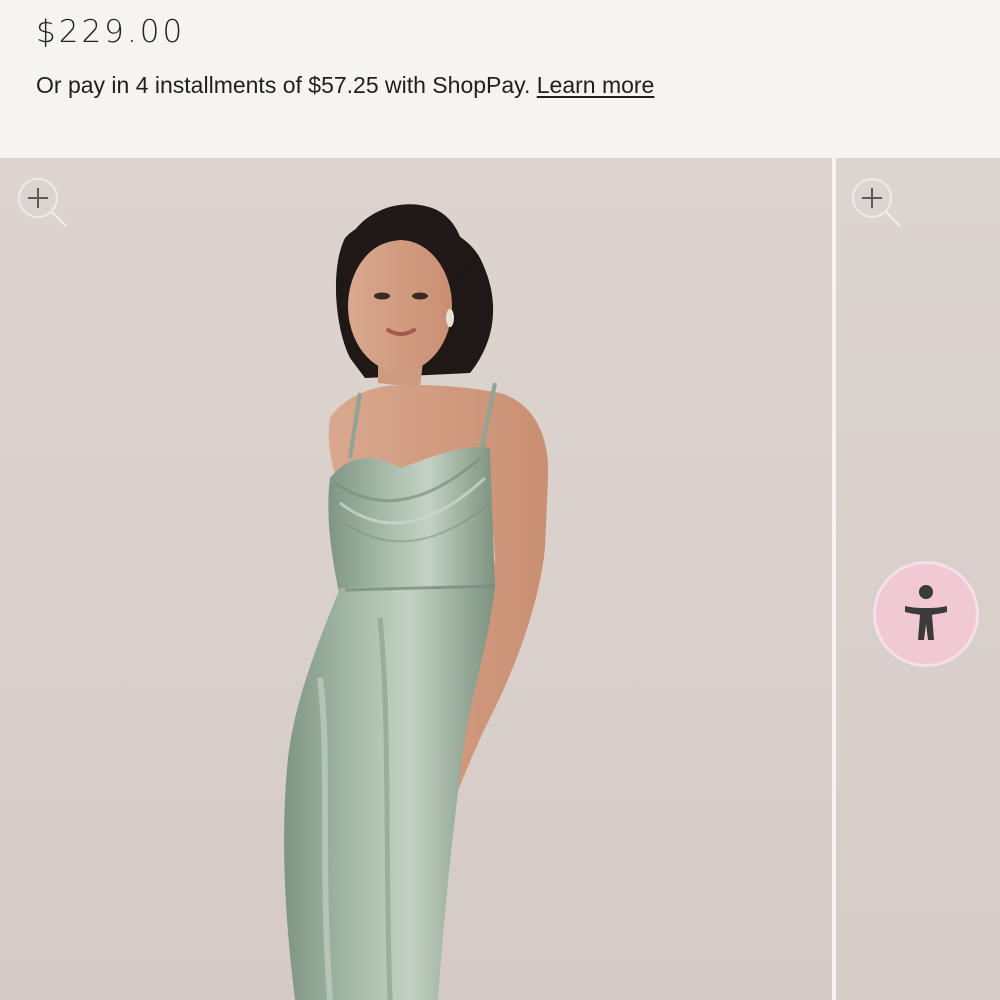  What do you see at coordinates (596, 85) in the screenshot?
I see `learn-more-link: Learn more` at bounding box center [596, 85].